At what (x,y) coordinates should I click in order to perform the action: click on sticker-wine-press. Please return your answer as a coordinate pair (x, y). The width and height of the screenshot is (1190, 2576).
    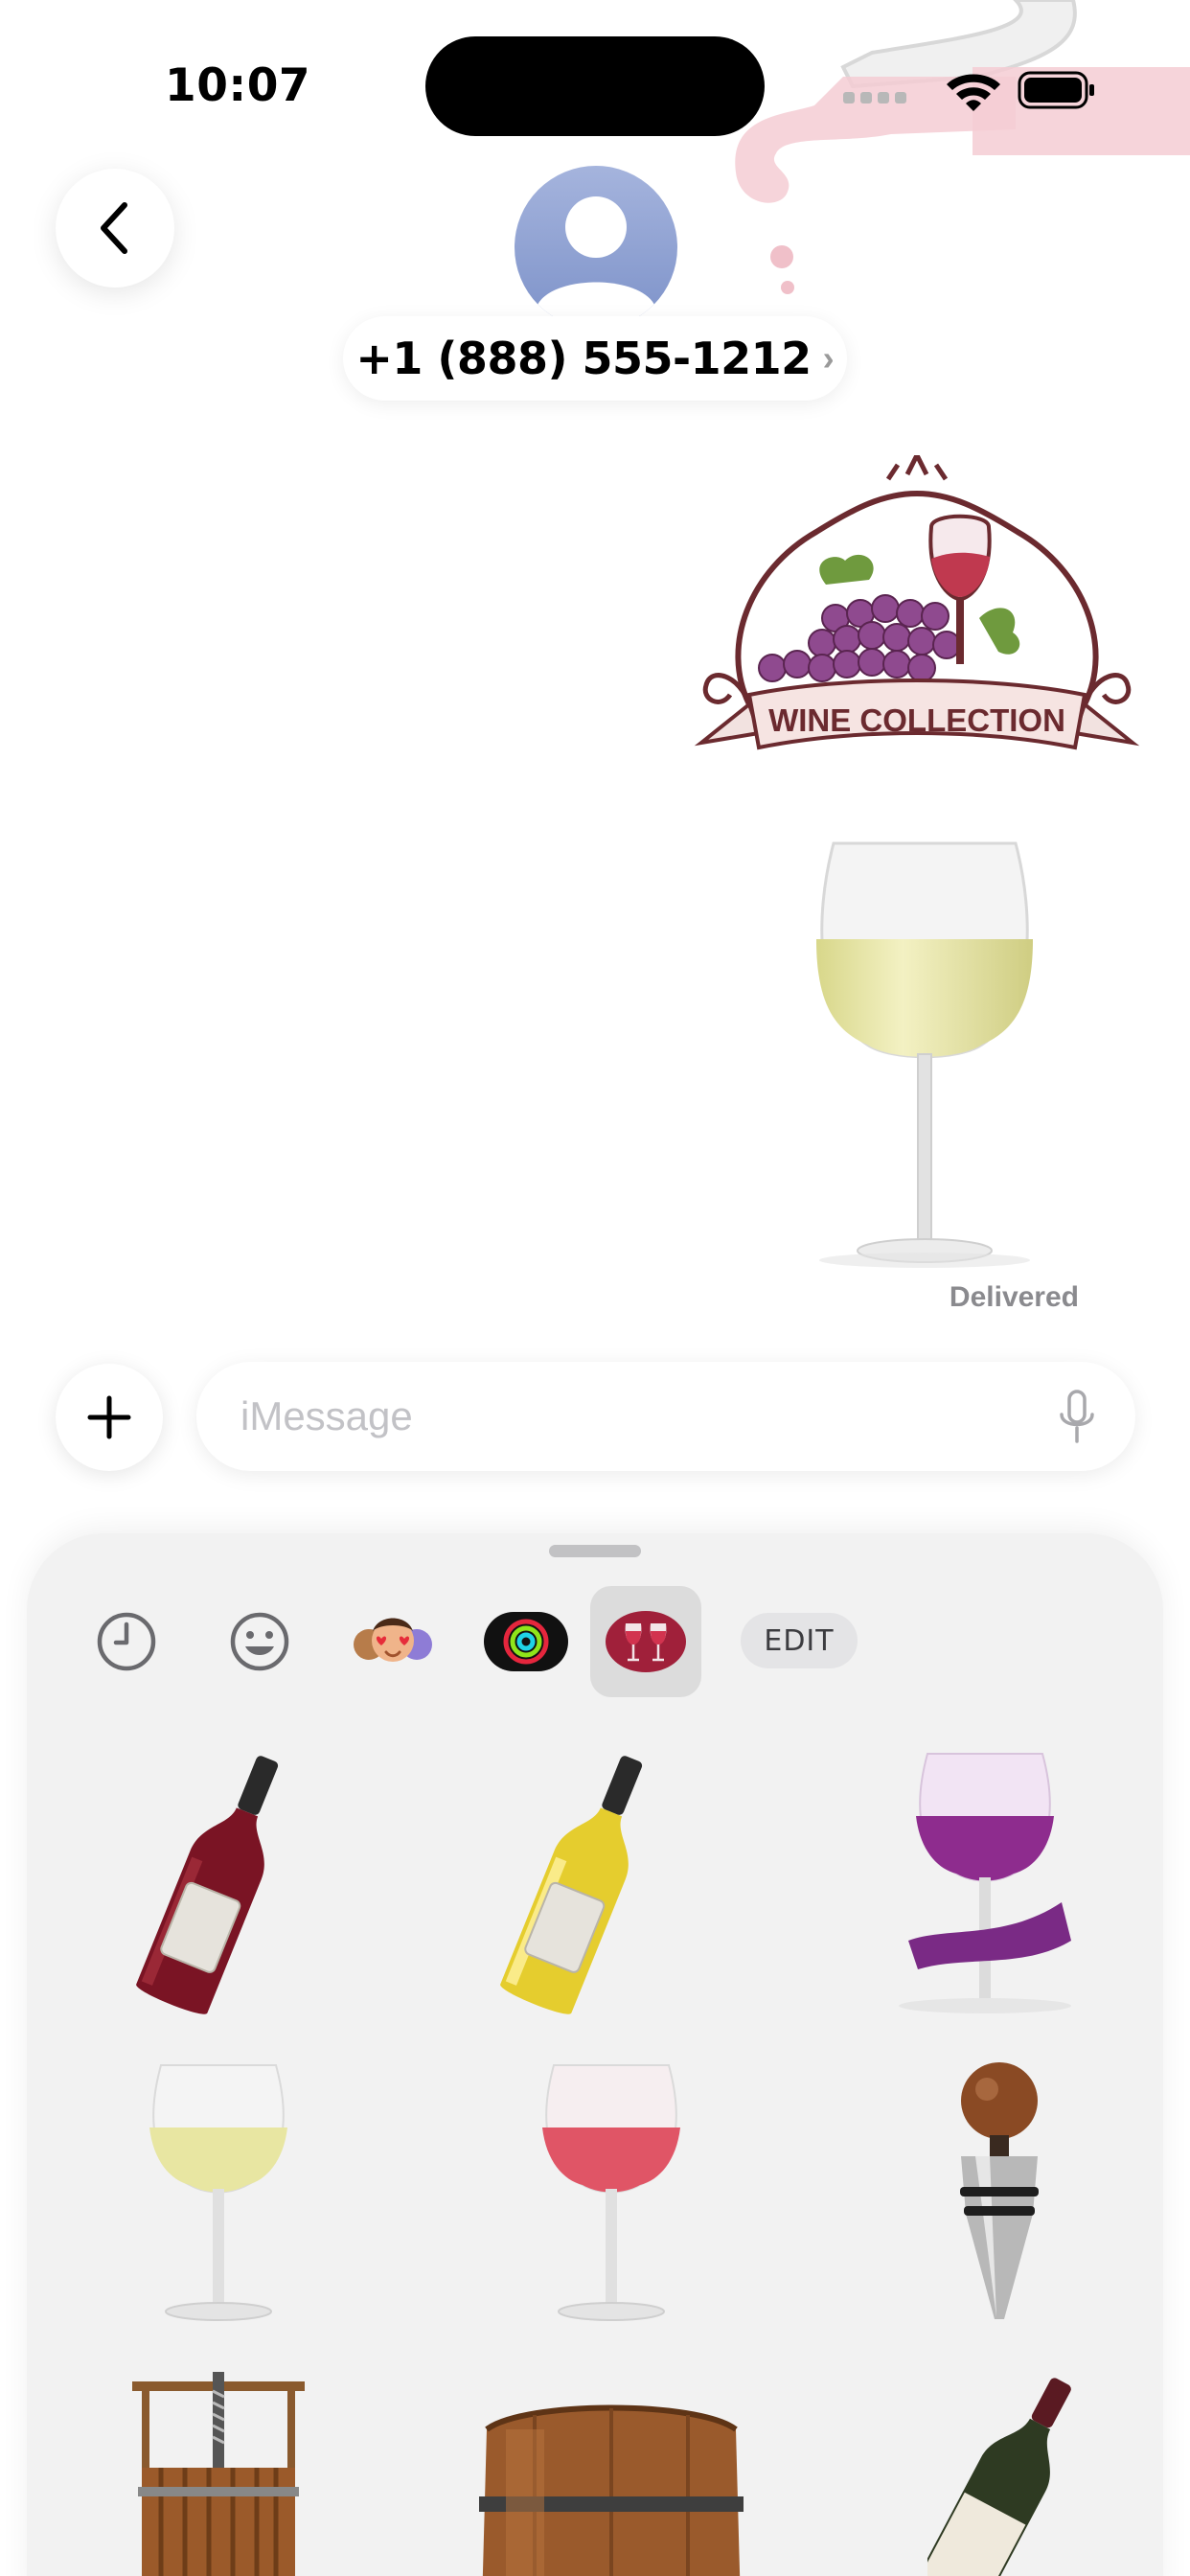
    Looking at the image, I should click on (218, 2474).